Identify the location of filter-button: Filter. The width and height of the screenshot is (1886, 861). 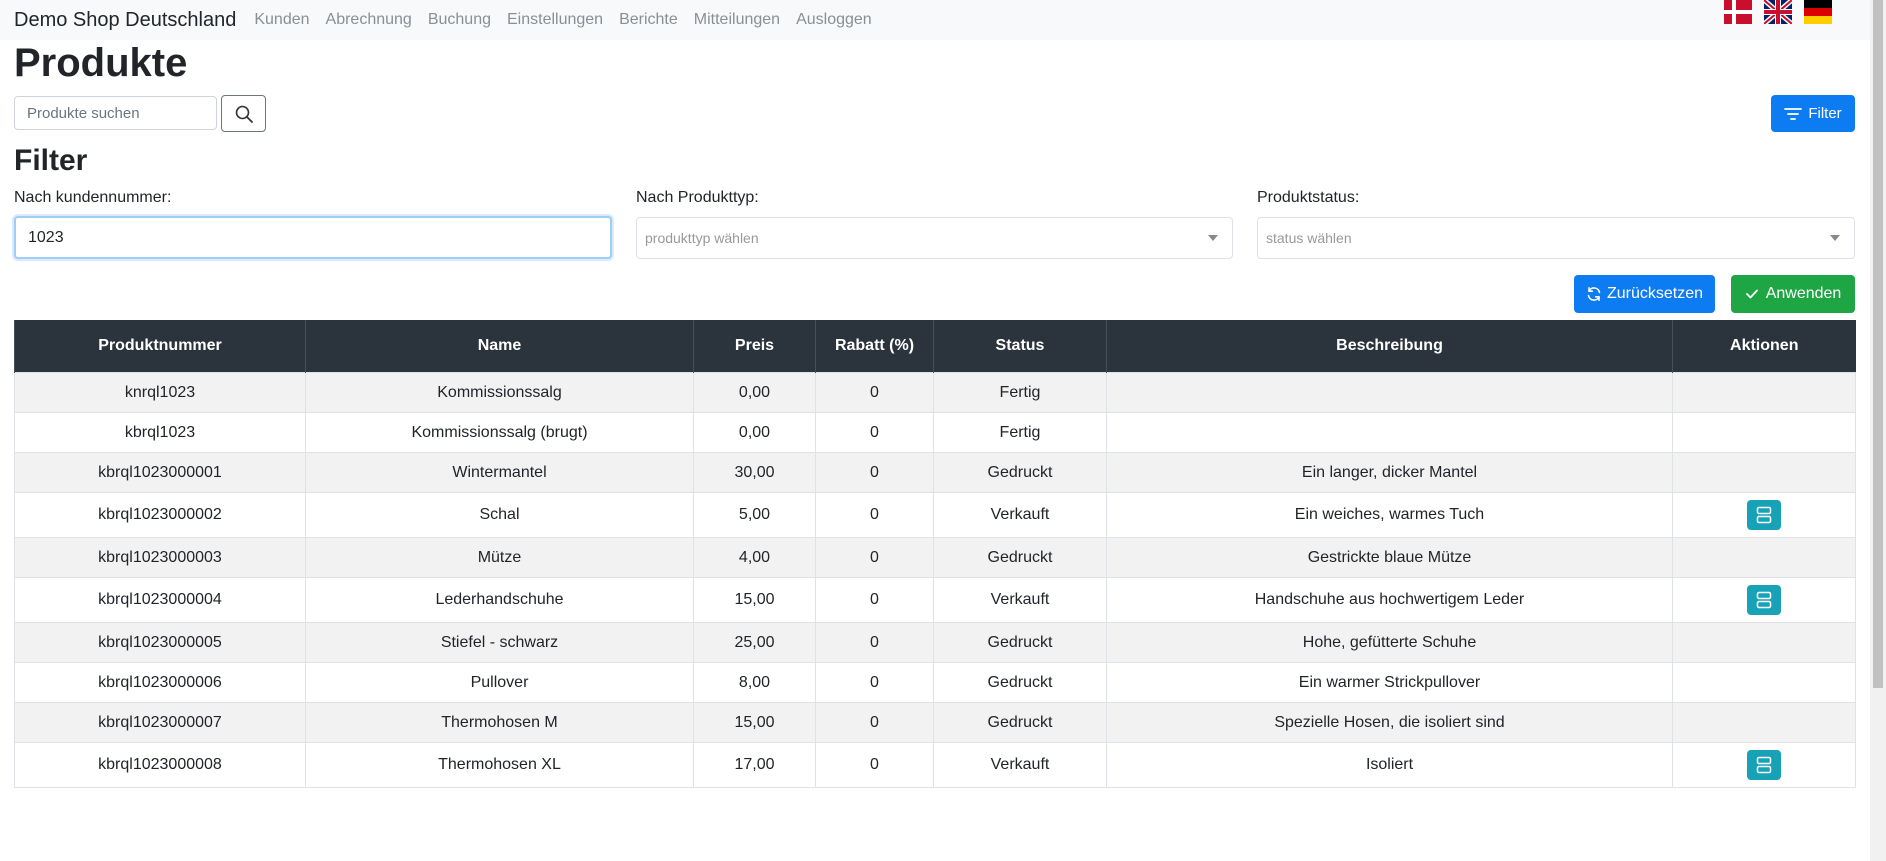
(1813, 113).